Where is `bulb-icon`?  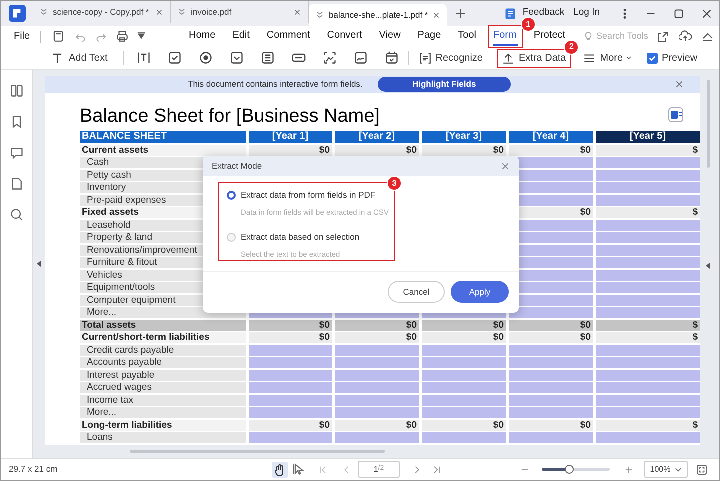
bulb-icon is located at coordinates (588, 36).